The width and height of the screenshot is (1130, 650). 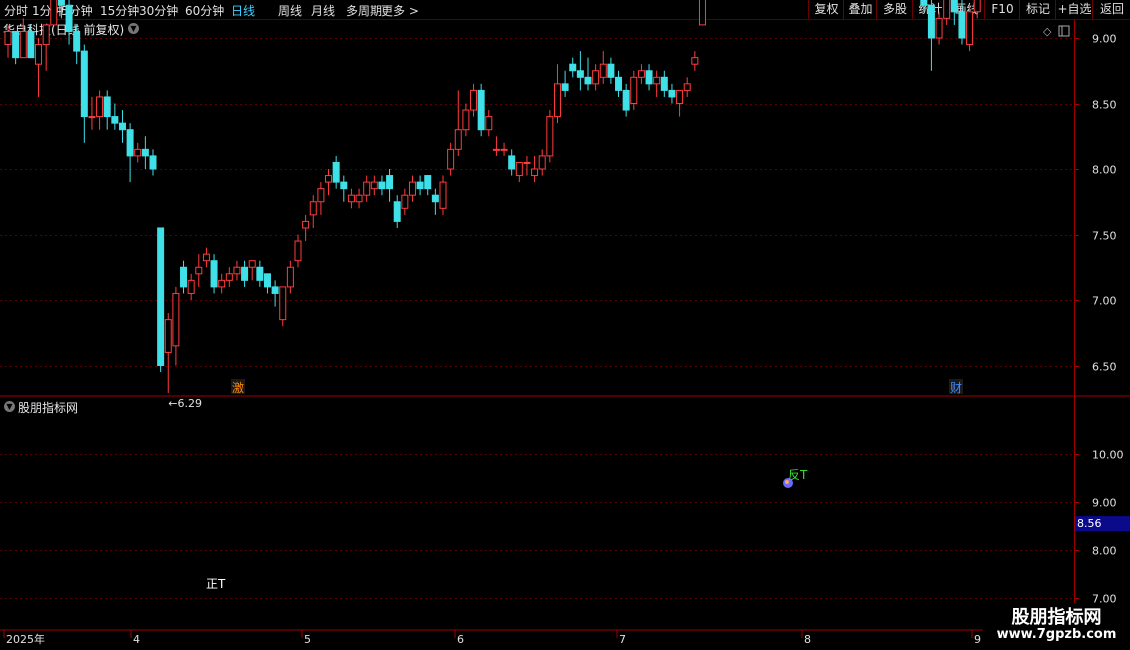 I want to click on signal-dot, so click(x=788, y=483).